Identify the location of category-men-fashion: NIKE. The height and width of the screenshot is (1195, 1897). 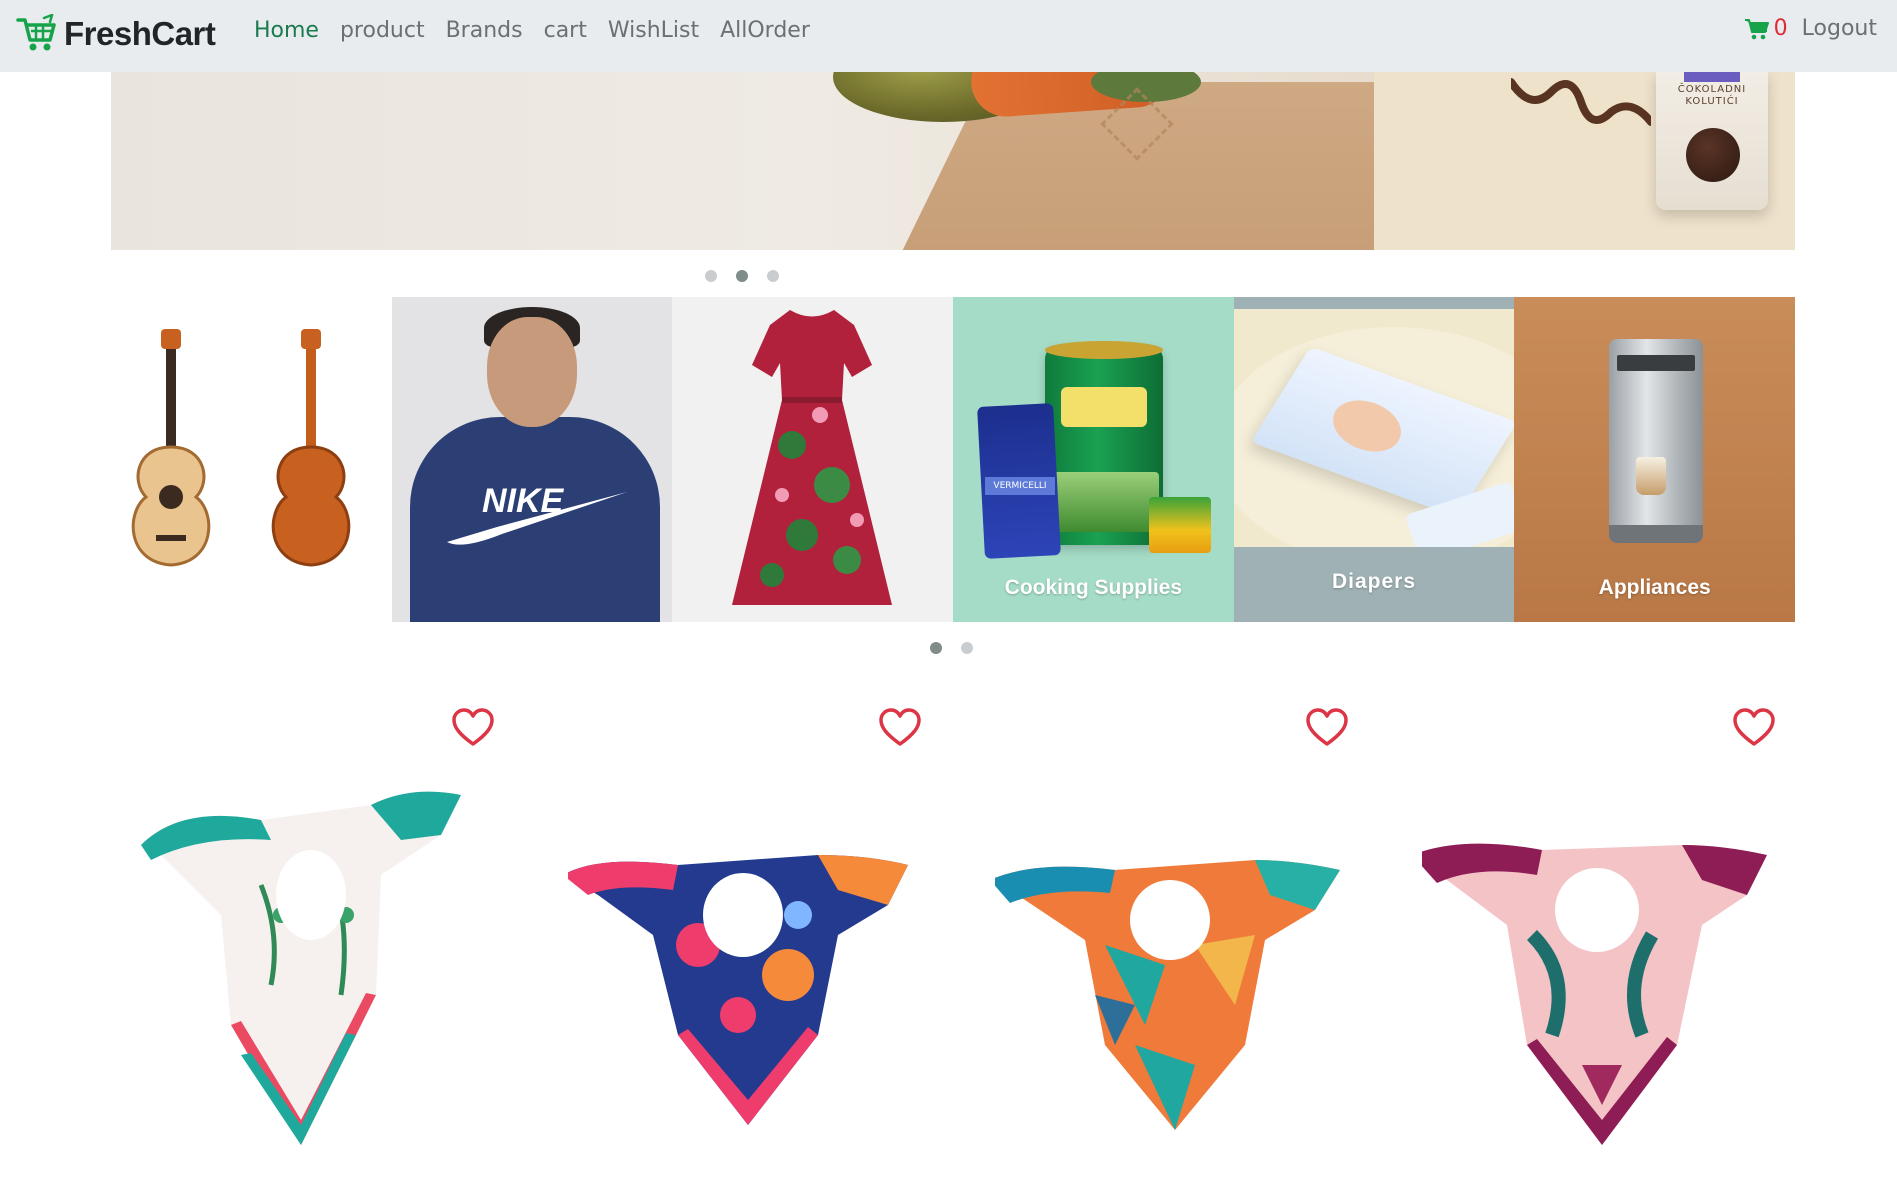
(532, 459).